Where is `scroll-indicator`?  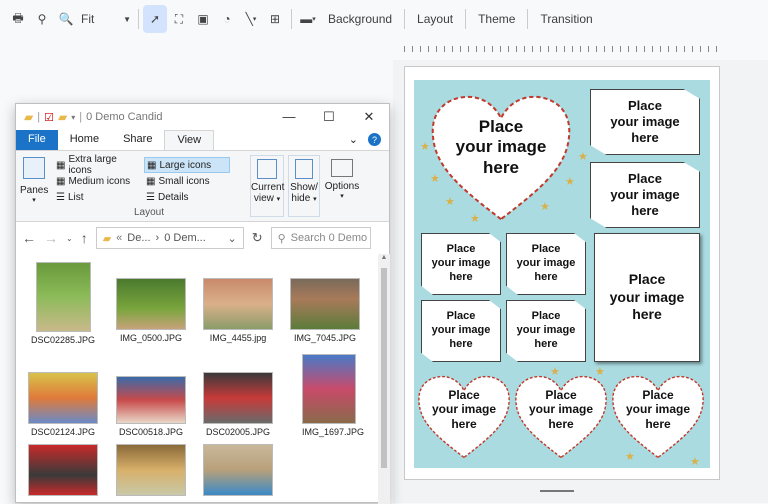
scroll-indicator is located at coordinates (557, 491).